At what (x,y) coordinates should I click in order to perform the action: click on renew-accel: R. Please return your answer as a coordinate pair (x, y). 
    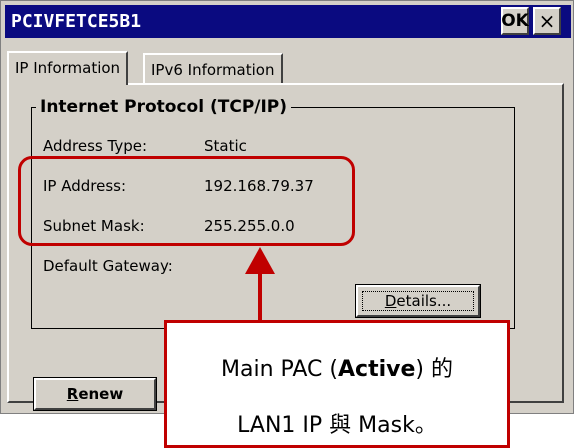
    Looking at the image, I should click on (72, 394).